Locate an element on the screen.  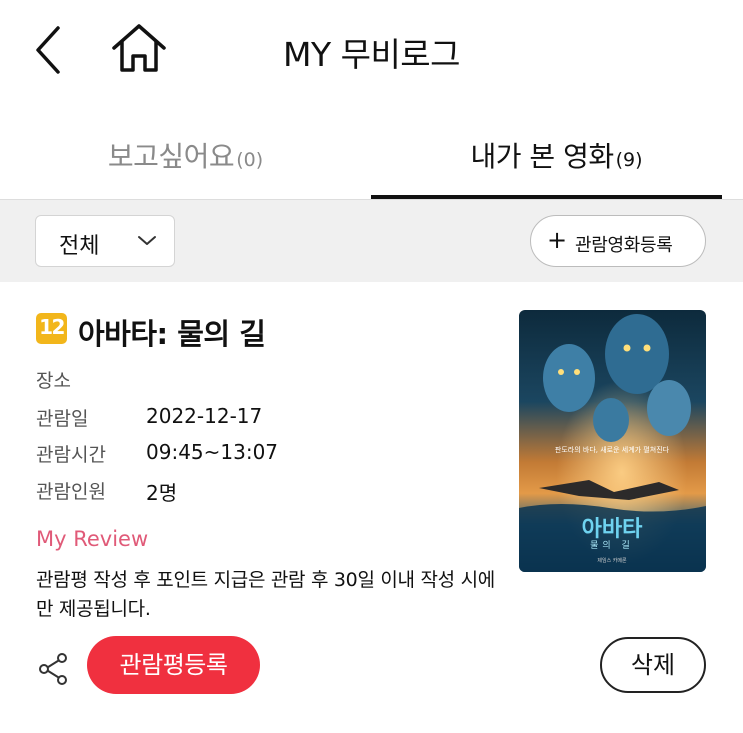
review-button-label: 관람평등록 is located at coordinates (173, 665).